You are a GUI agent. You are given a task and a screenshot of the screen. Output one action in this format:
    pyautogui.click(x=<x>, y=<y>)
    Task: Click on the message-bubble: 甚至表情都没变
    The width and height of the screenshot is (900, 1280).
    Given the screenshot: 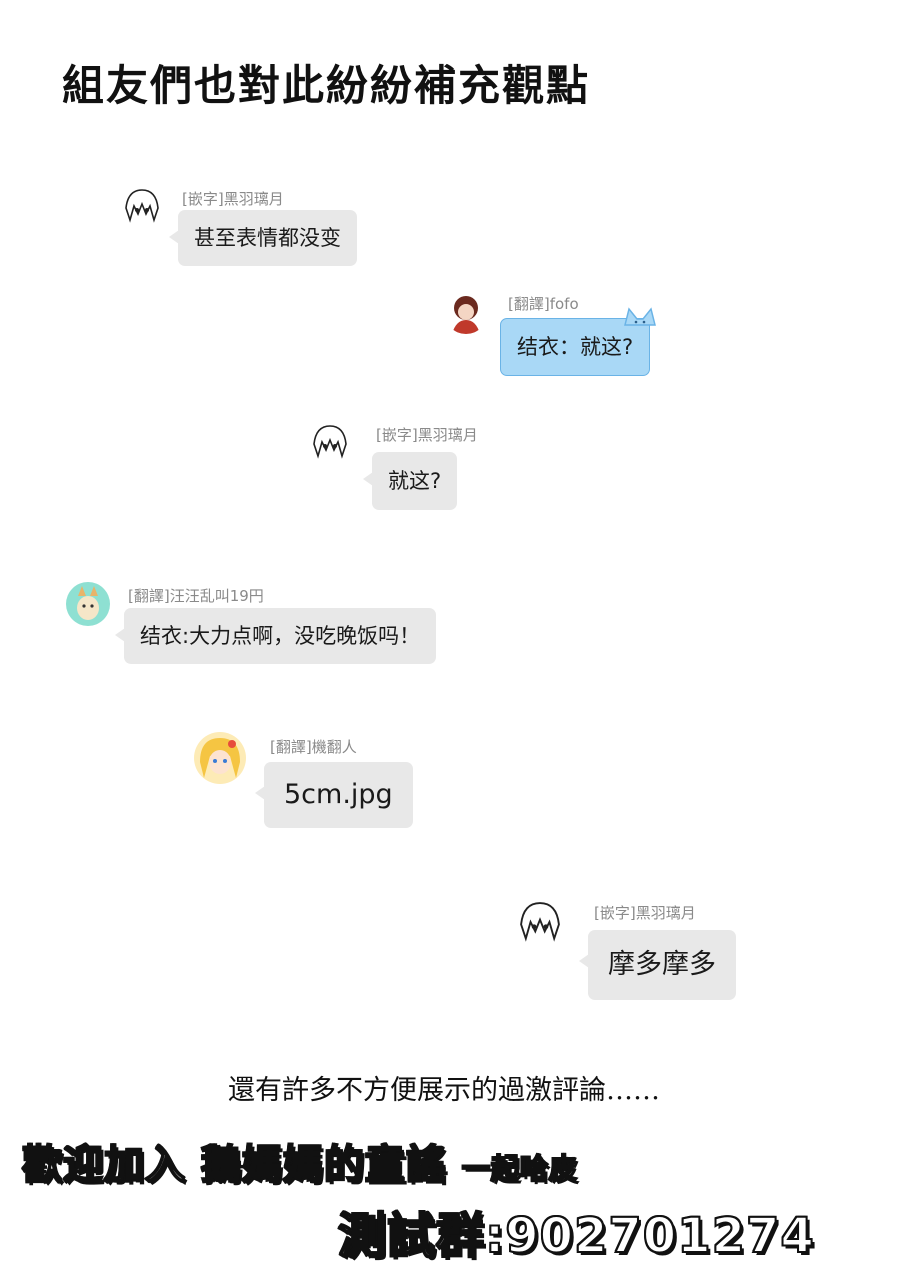 What is the action you would take?
    pyautogui.click(x=263, y=238)
    